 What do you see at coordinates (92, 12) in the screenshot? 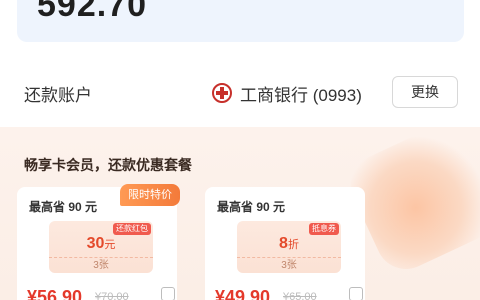
I see `repay-amount: 592.70` at bounding box center [92, 12].